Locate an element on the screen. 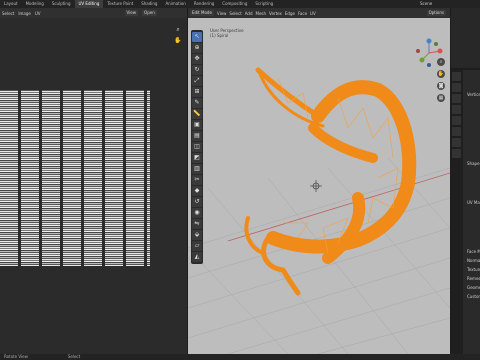  add-cube-icon: ▣ is located at coordinates (197, 125).